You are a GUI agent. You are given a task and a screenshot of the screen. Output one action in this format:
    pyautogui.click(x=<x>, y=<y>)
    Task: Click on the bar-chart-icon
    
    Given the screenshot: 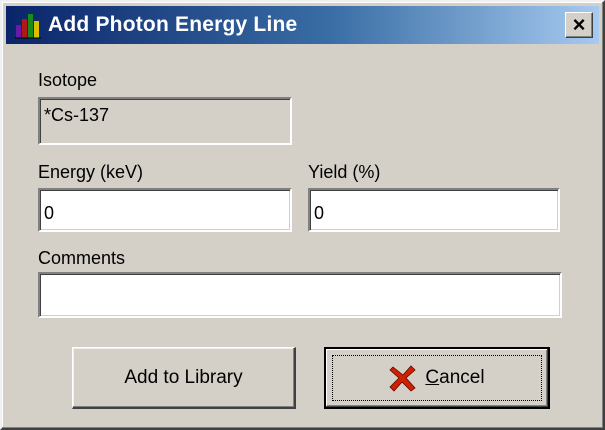 What is the action you would take?
    pyautogui.click(x=28, y=26)
    